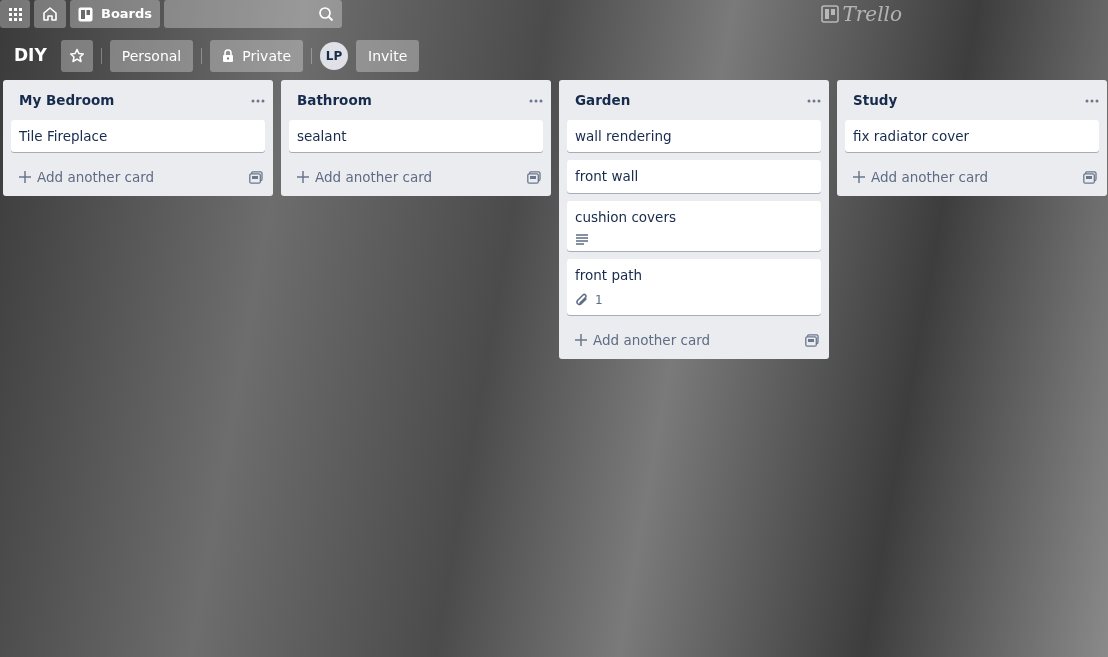 The image size is (1108, 657). Describe the element at coordinates (228, 56) in the screenshot. I see `lock-icon` at that location.